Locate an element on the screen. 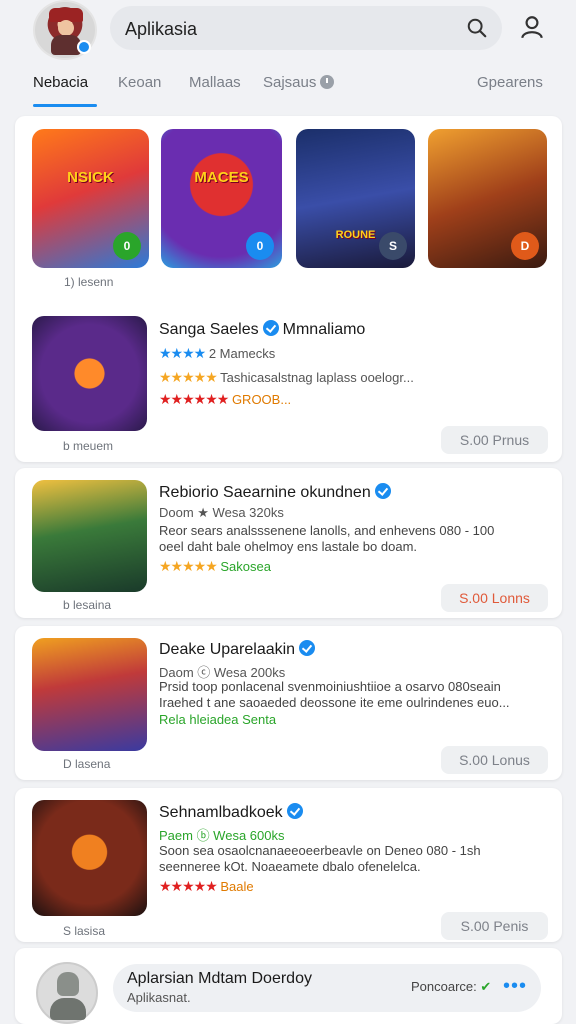 Image resolution: width=576 pixels, height=1024 pixels. bottom-subtitle: Aplikasnat. is located at coordinates (159, 997).